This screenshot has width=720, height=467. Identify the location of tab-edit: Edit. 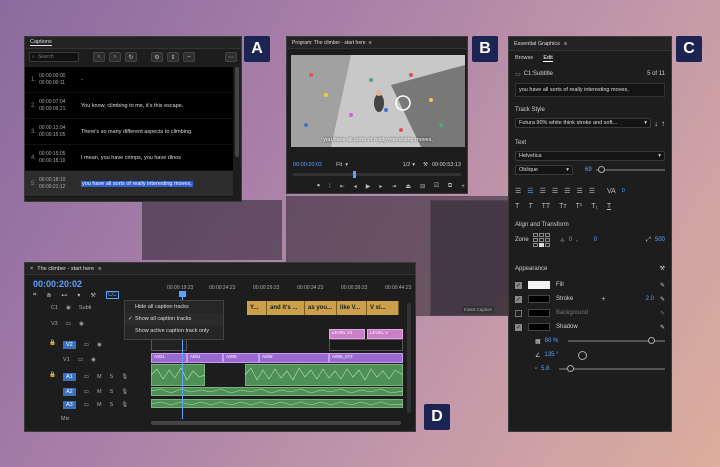
(548, 58).